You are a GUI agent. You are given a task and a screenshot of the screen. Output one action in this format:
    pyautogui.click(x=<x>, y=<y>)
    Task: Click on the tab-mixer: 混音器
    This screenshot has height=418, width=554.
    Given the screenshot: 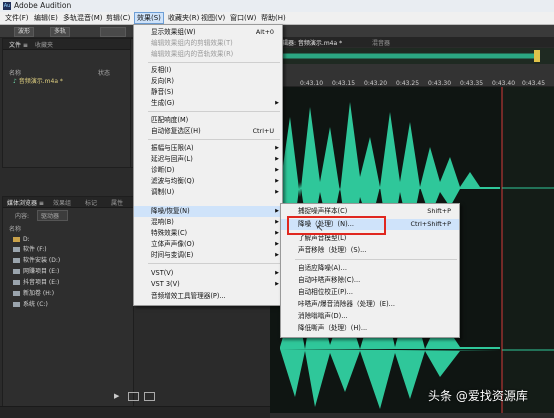 What is the action you would take?
    pyautogui.click(x=381, y=42)
    